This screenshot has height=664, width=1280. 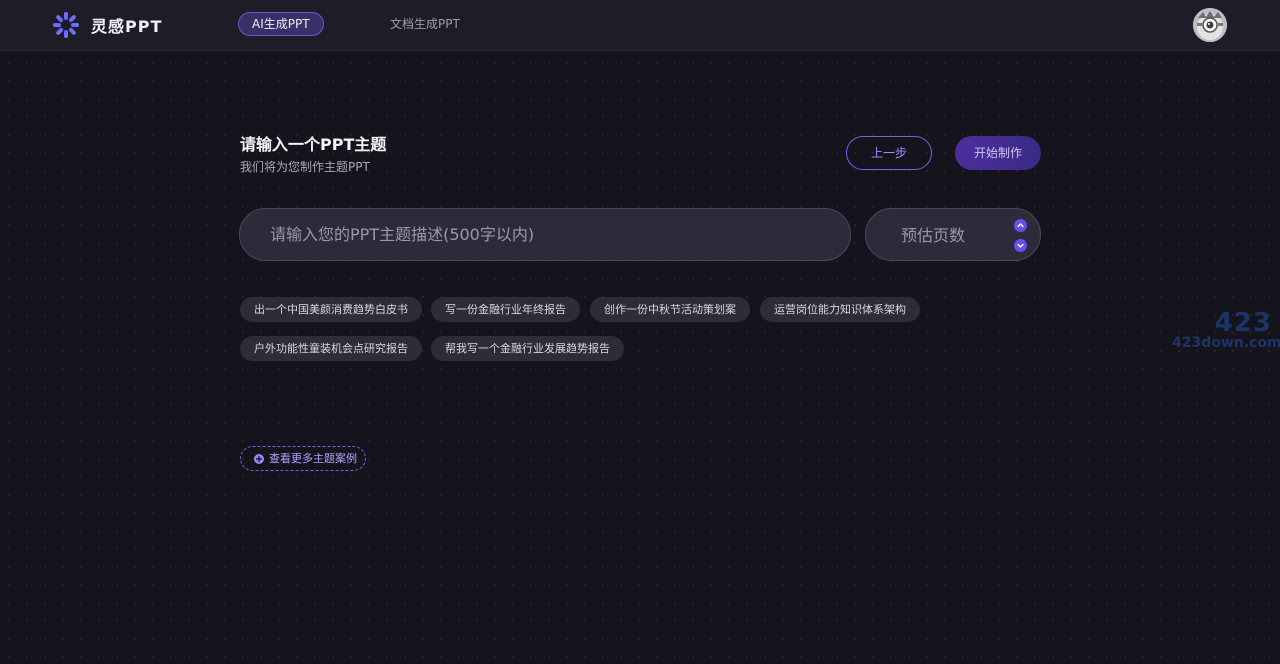 I want to click on estimated-pages-placeholder: 预估页数, so click(x=933, y=235).